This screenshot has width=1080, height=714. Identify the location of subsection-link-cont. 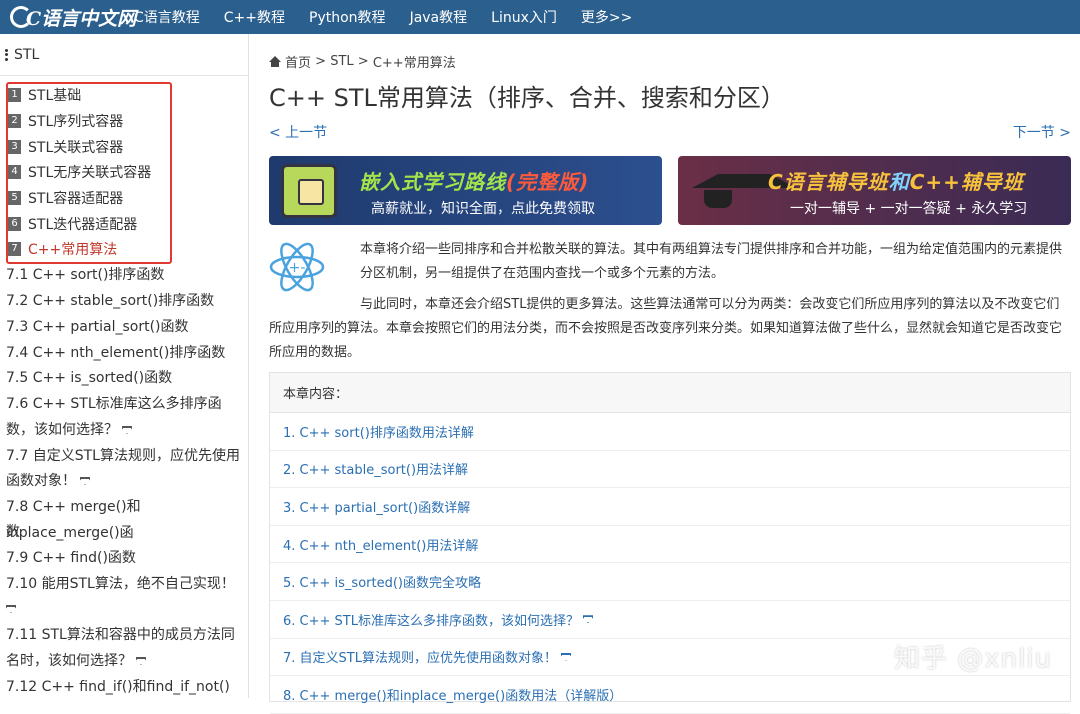
(124, 609).